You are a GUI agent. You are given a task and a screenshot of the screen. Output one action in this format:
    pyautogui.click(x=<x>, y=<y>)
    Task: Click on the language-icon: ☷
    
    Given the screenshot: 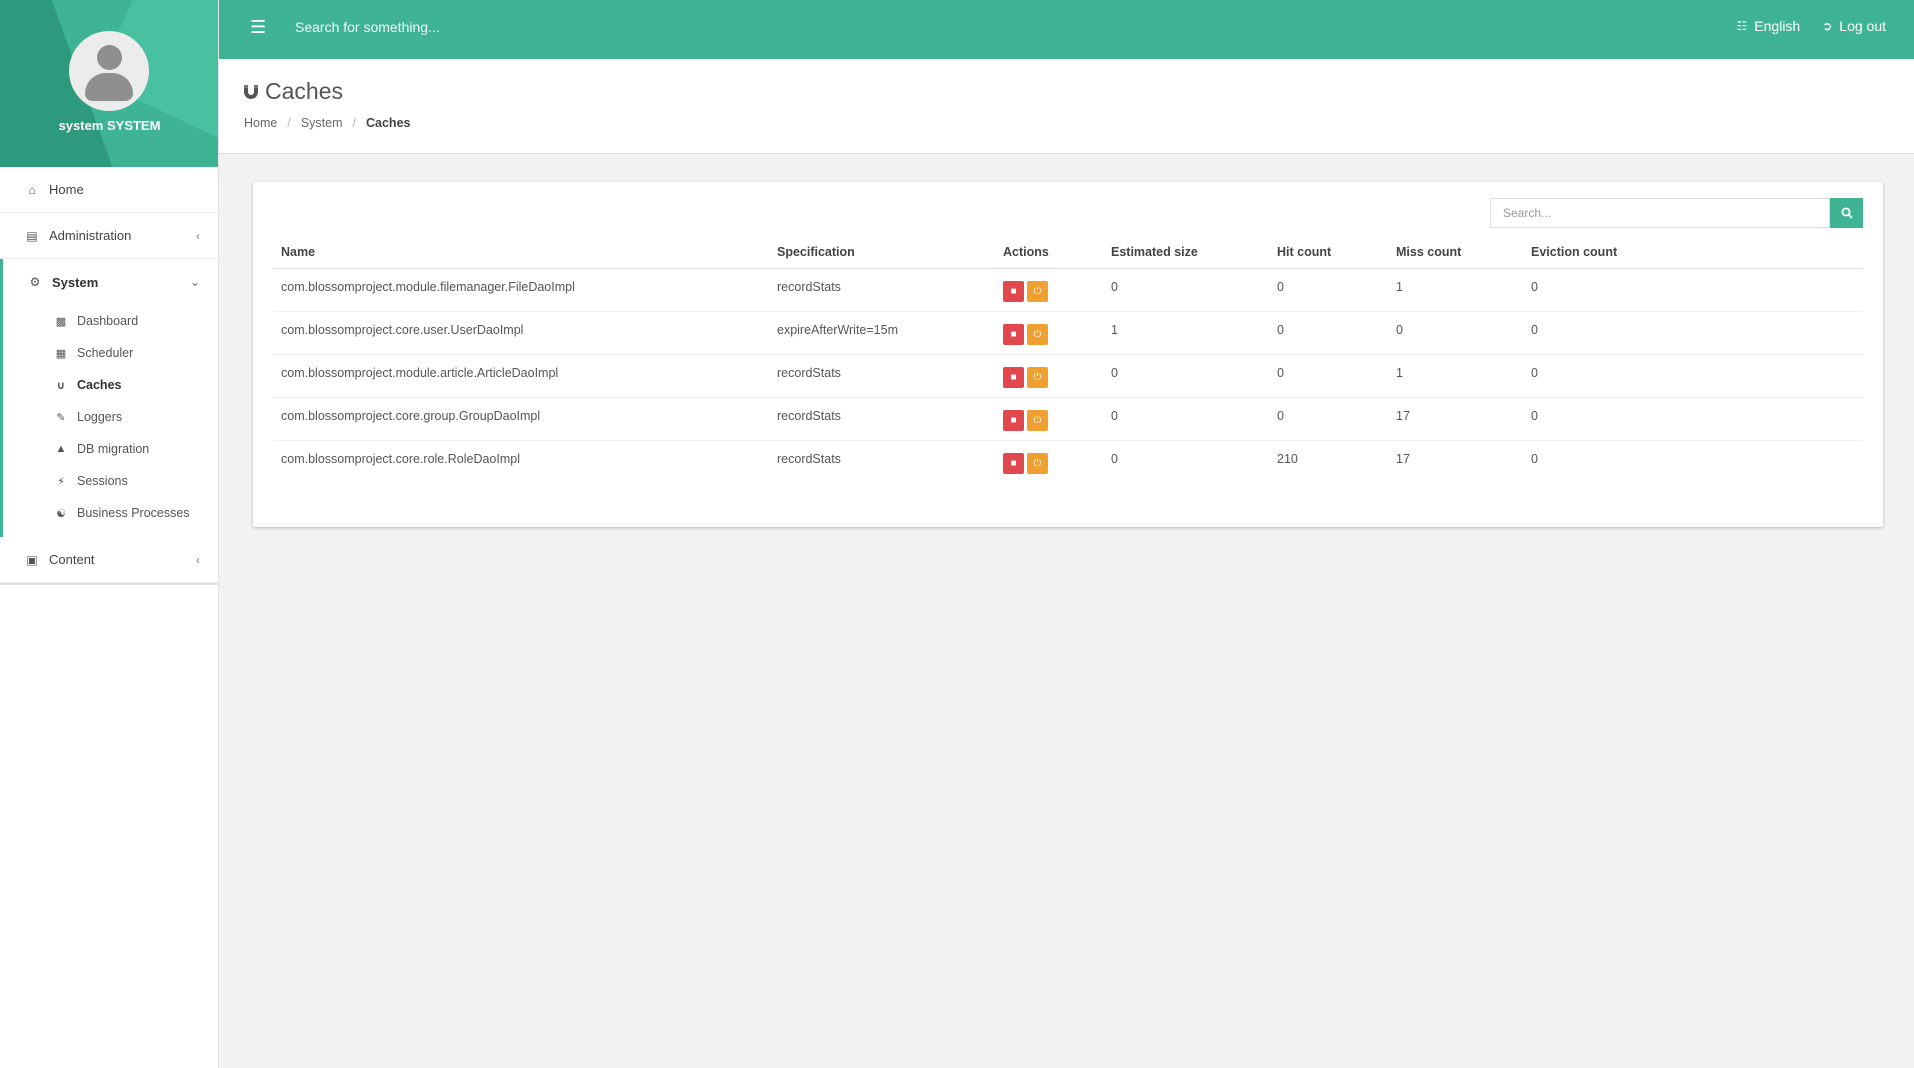 What is the action you would take?
    pyautogui.click(x=1742, y=26)
    